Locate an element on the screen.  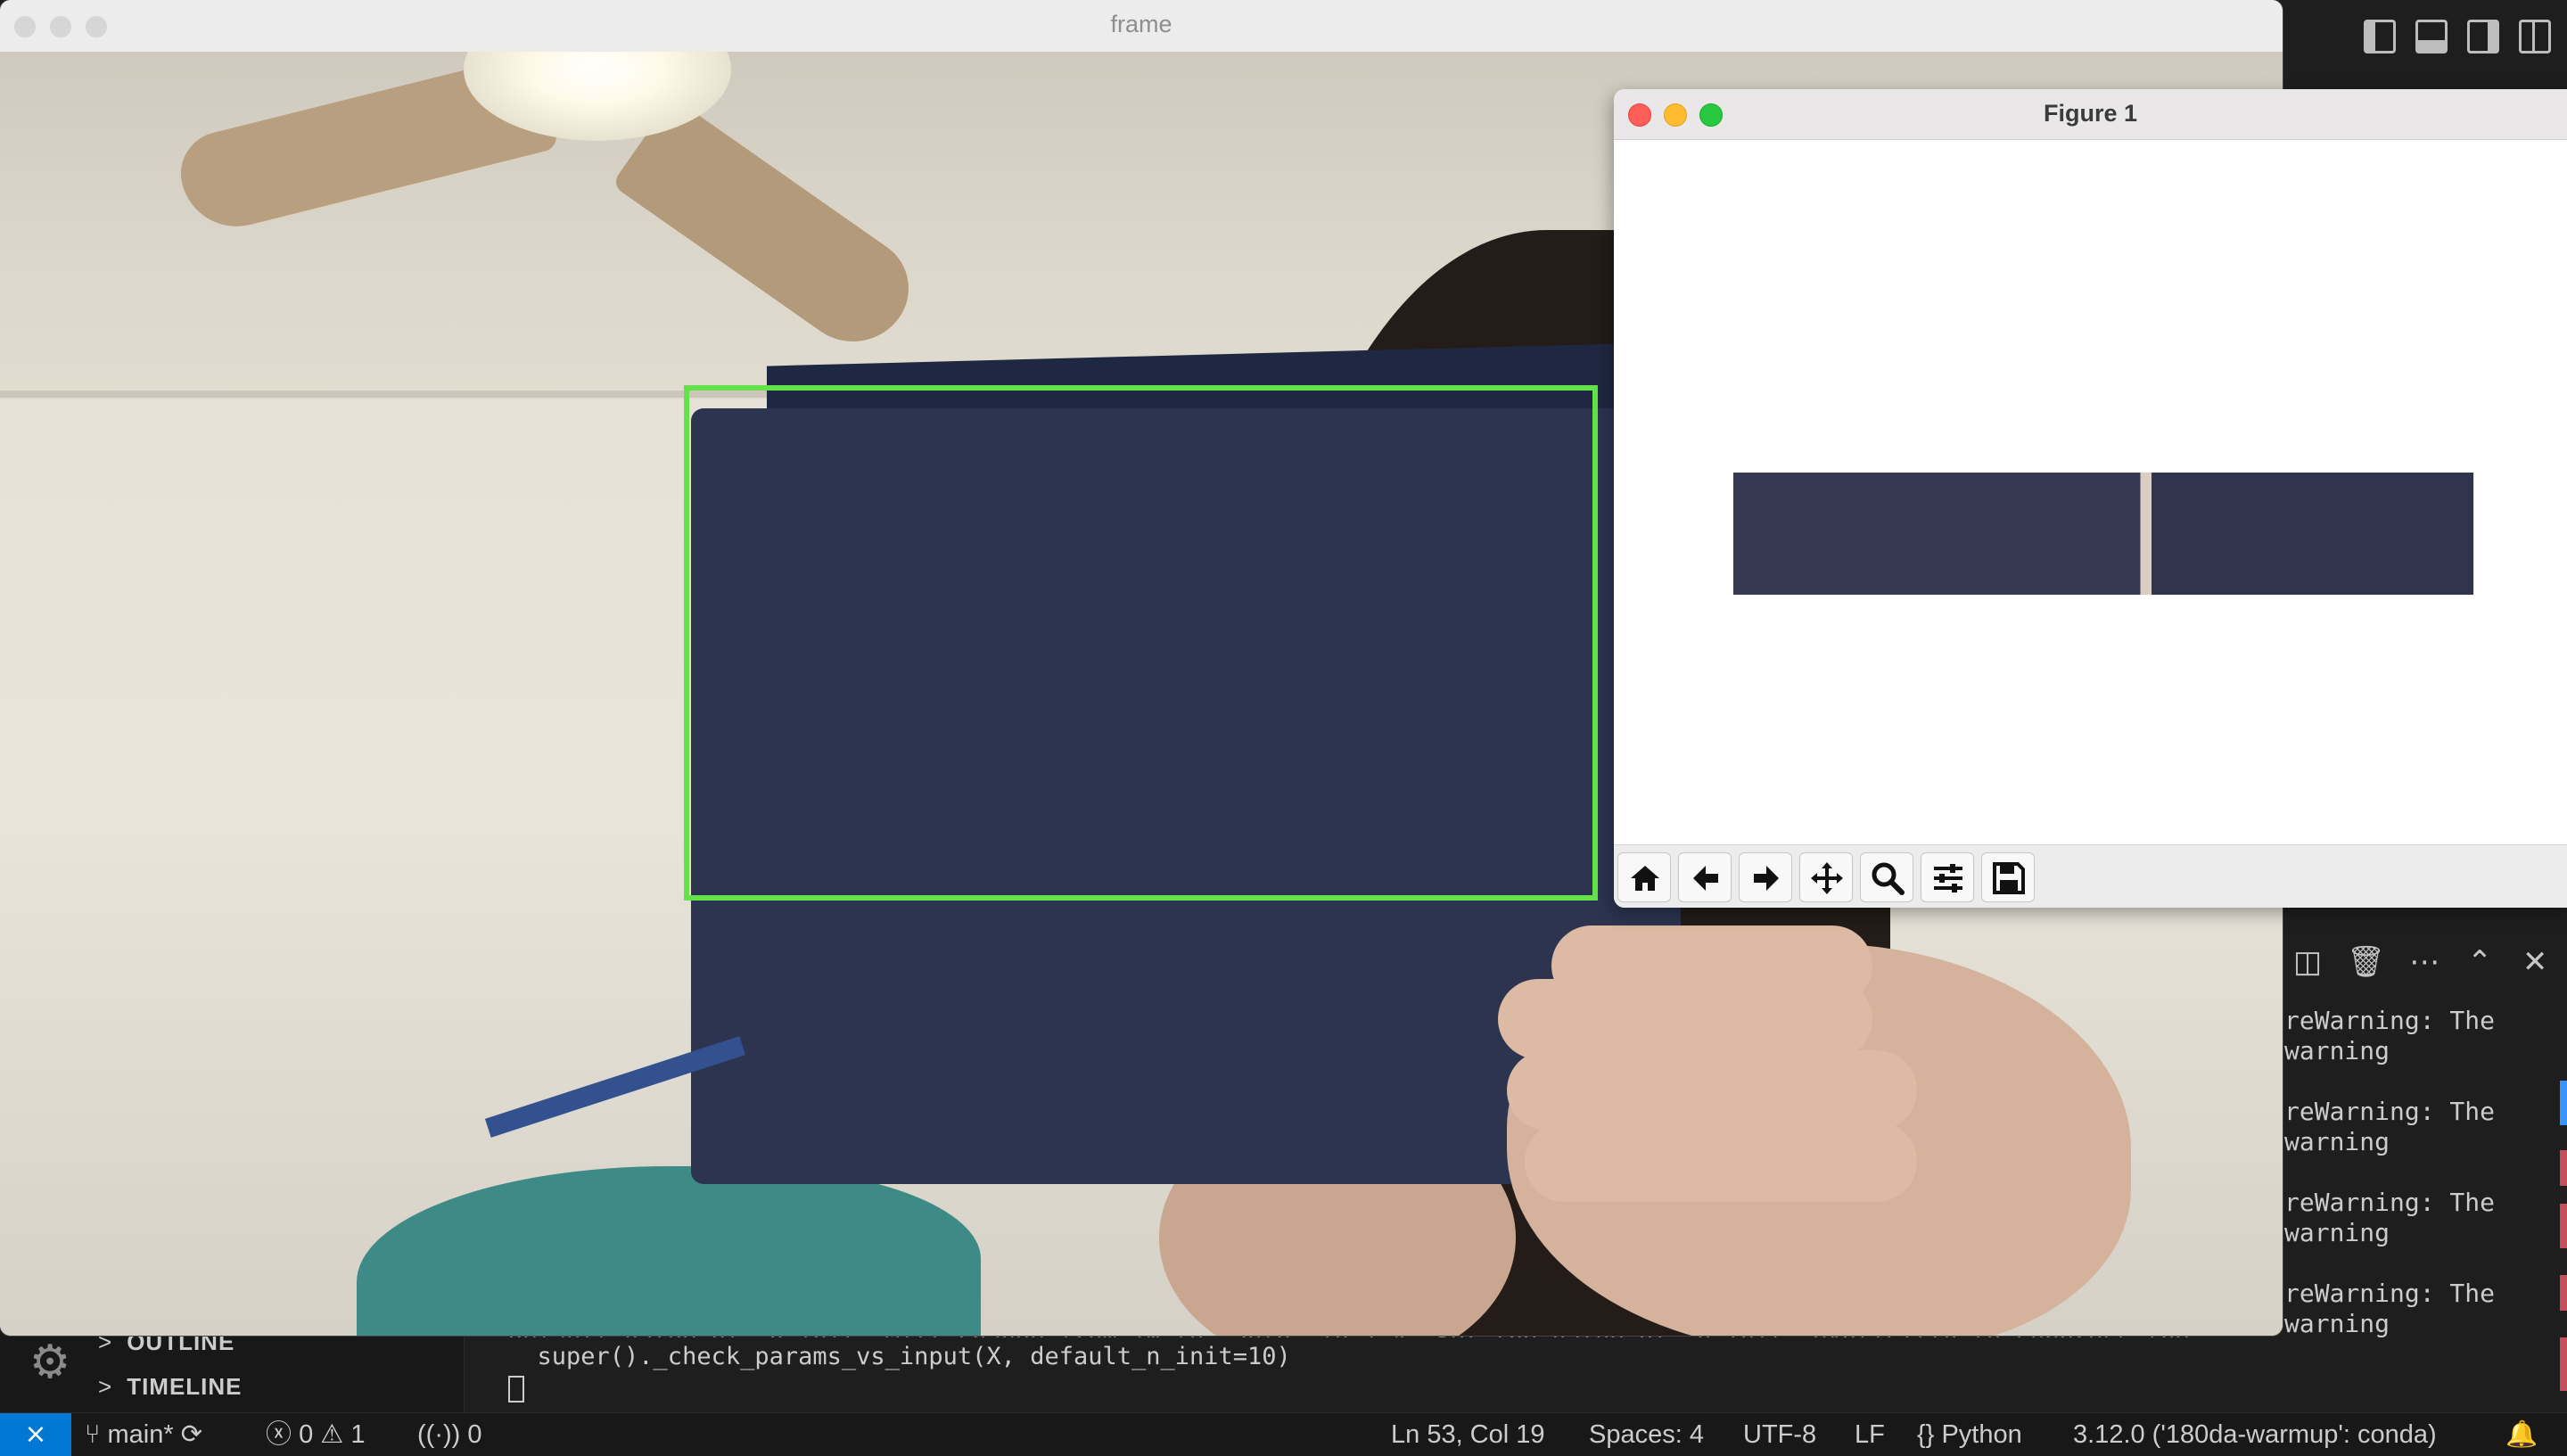
customize-layout-icon is located at coordinates (2535, 36).